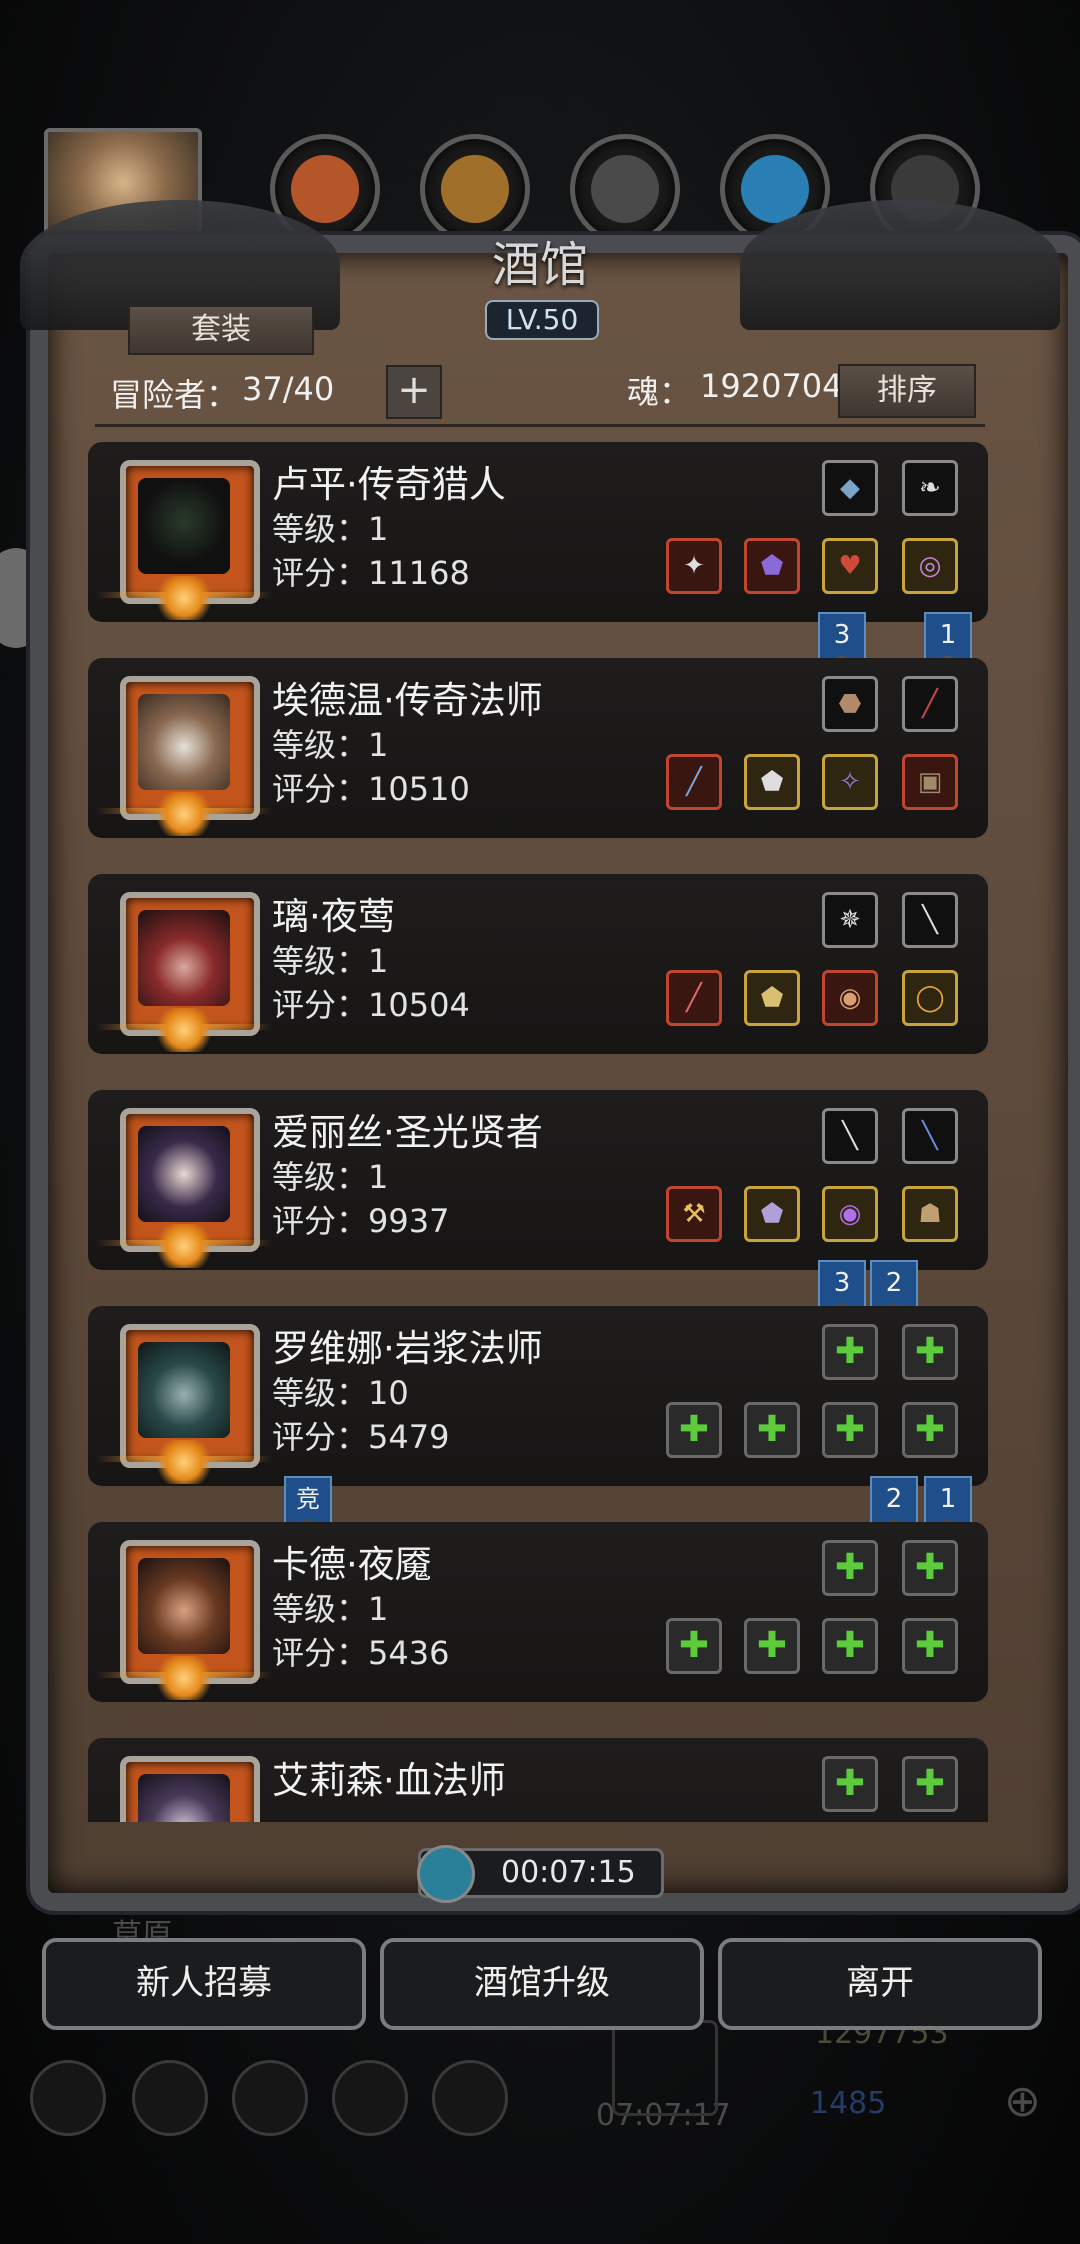  Describe the element at coordinates (174, 395) in the screenshot. I see `adventurers-label: 冒险者：` at that location.